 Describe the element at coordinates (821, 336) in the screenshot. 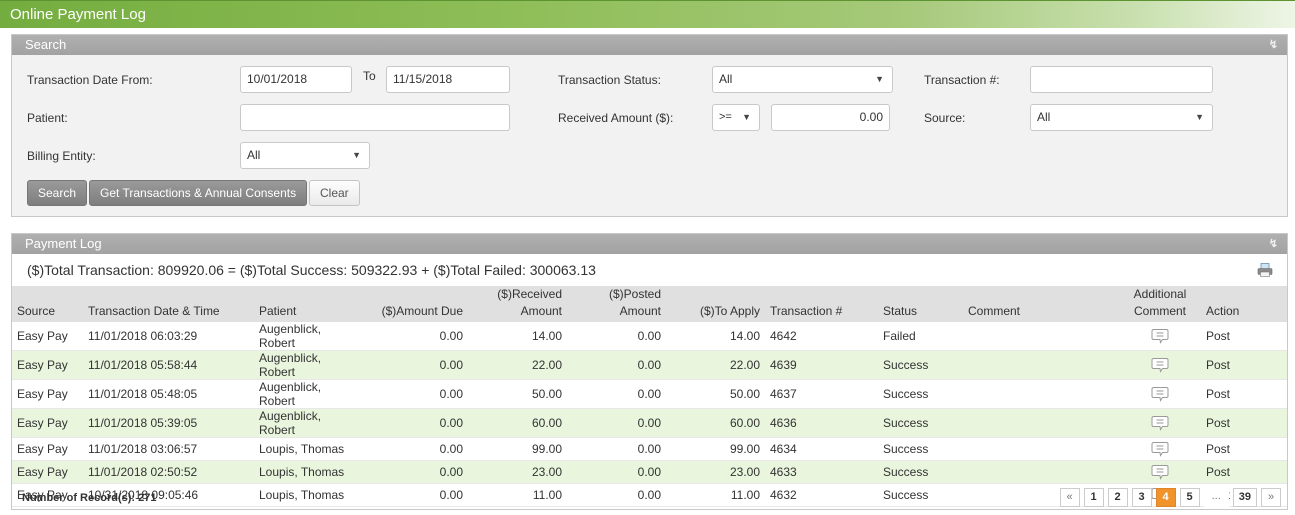

I see `transaction-no-cell: 4642` at that location.